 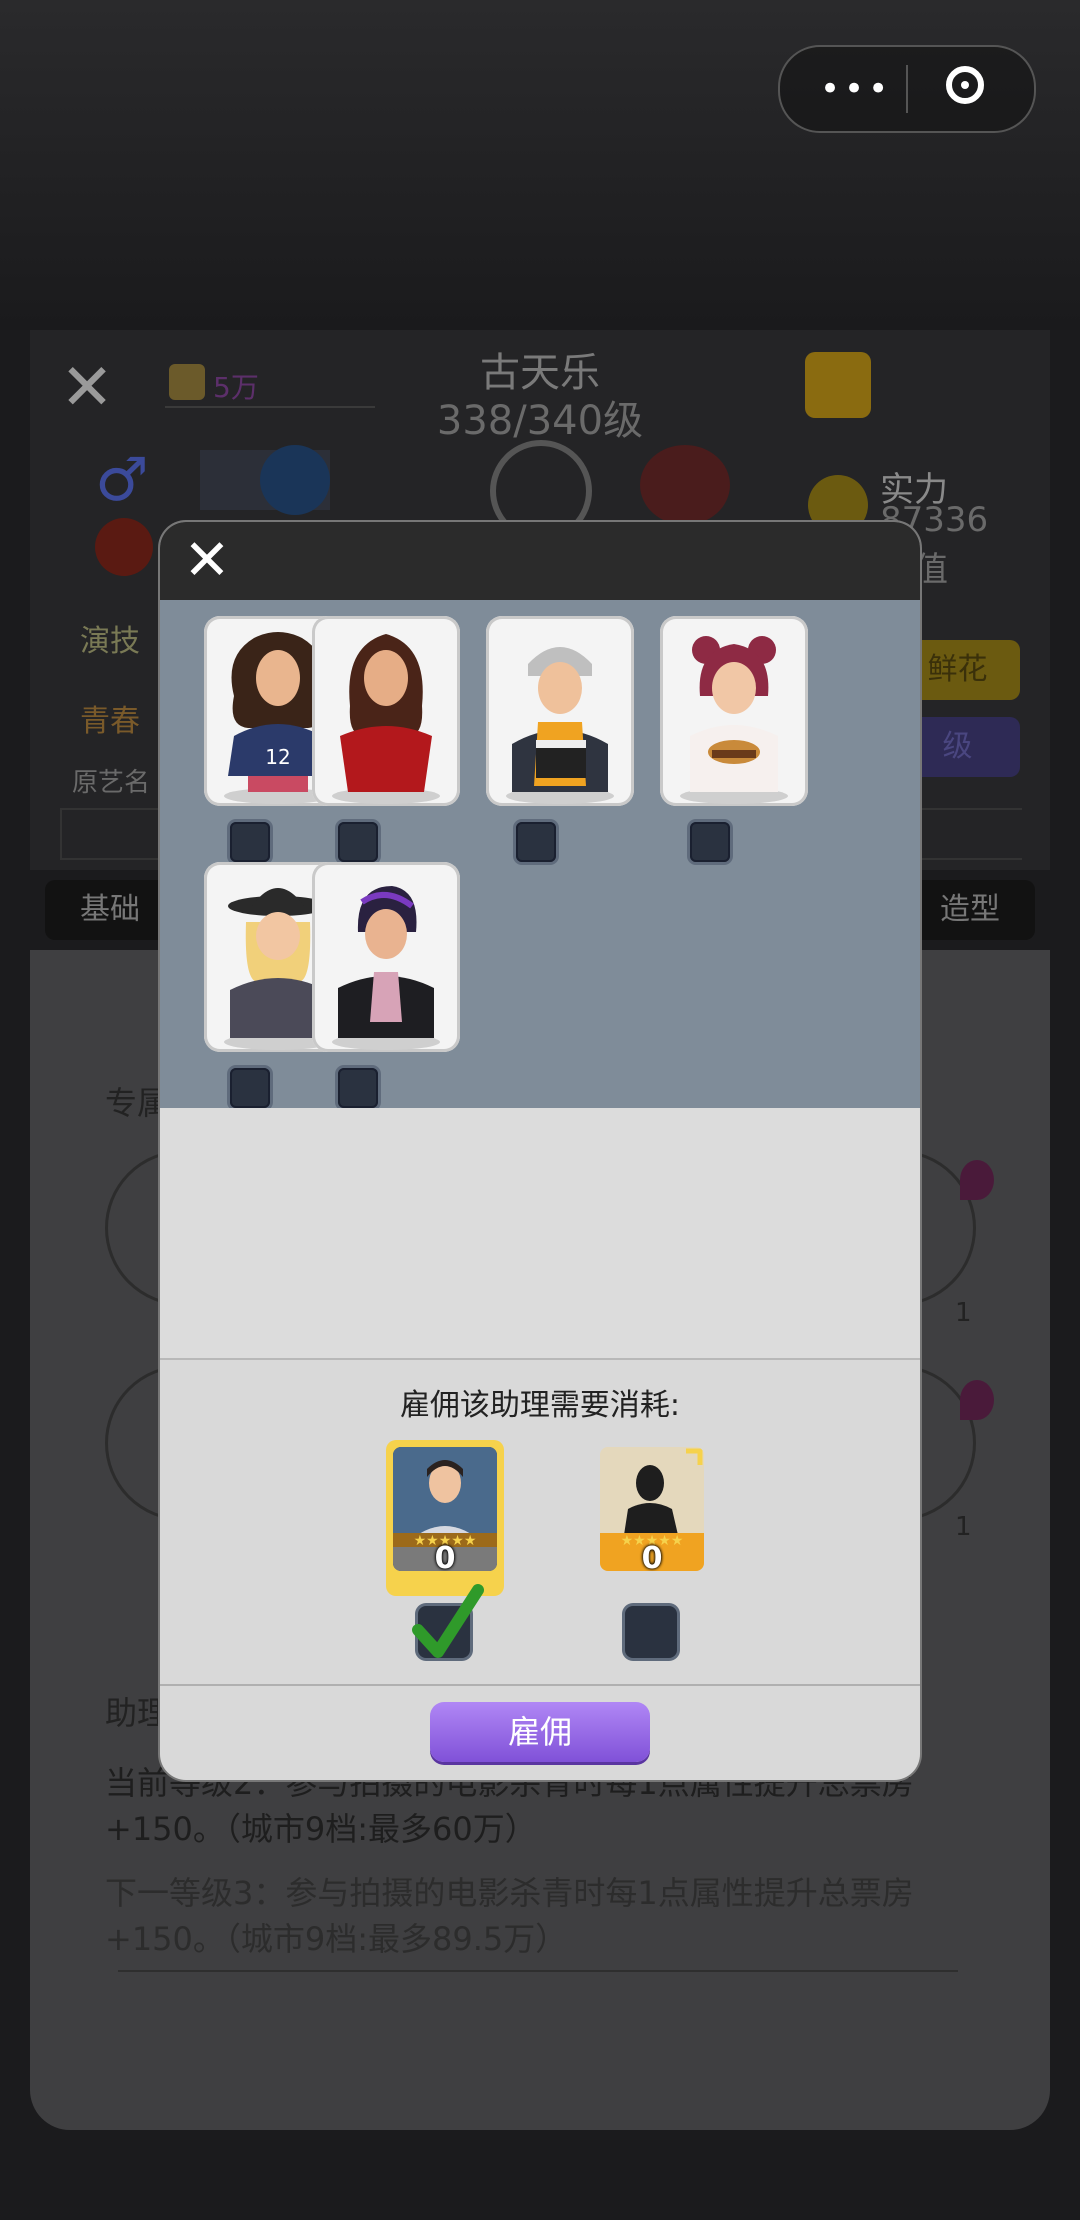 I want to click on svg-text: 12, so click(x=277, y=757).